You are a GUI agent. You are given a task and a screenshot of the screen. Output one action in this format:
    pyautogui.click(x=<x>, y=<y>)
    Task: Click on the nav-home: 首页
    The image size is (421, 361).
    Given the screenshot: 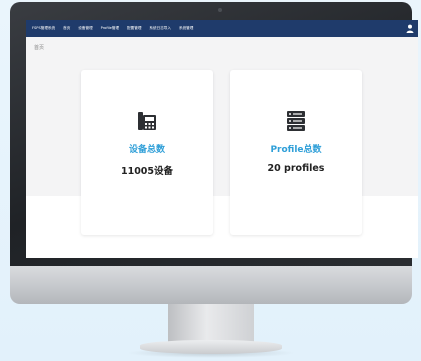 What is the action you would take?
    pyautogui.click(x=66, y=28)
    